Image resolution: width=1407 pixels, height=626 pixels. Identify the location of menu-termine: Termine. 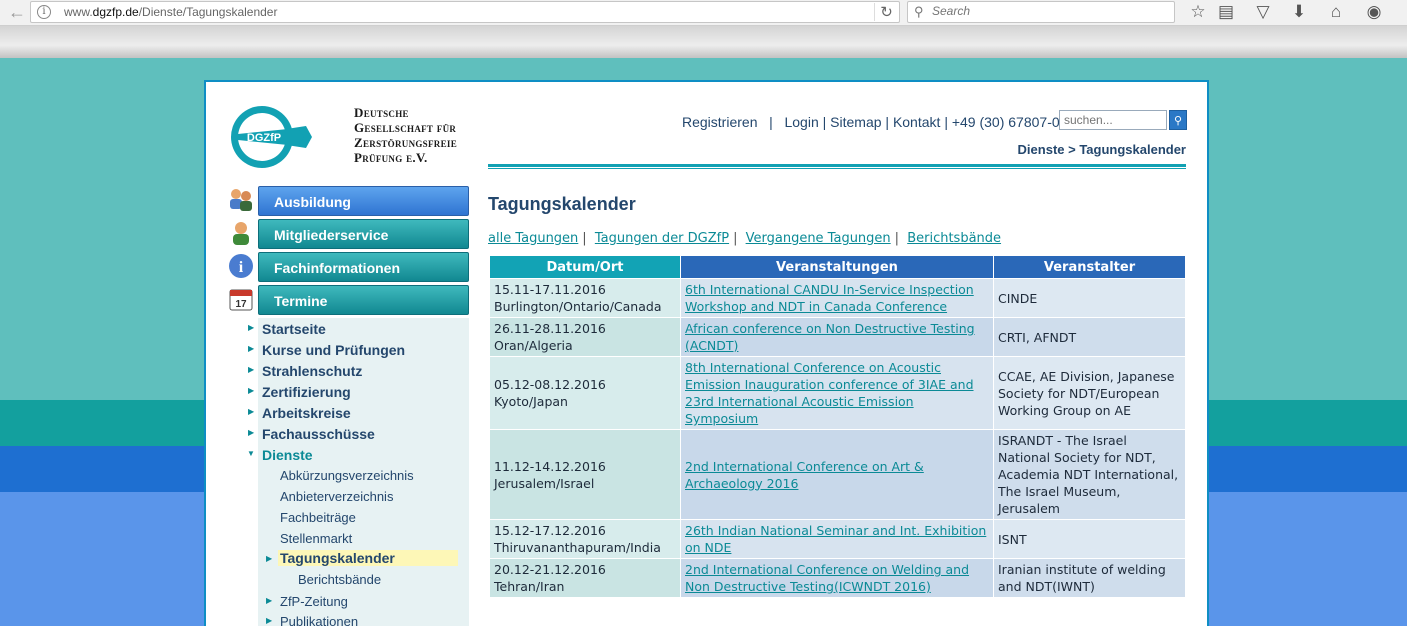
(363, 300).